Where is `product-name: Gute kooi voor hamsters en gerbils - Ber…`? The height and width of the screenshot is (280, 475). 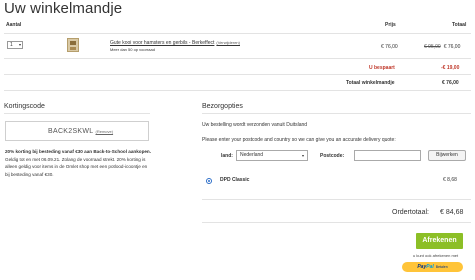 product-name: Gute kooi voor hamsters en gerbils - Ber… is located at coordinates (162, 43).